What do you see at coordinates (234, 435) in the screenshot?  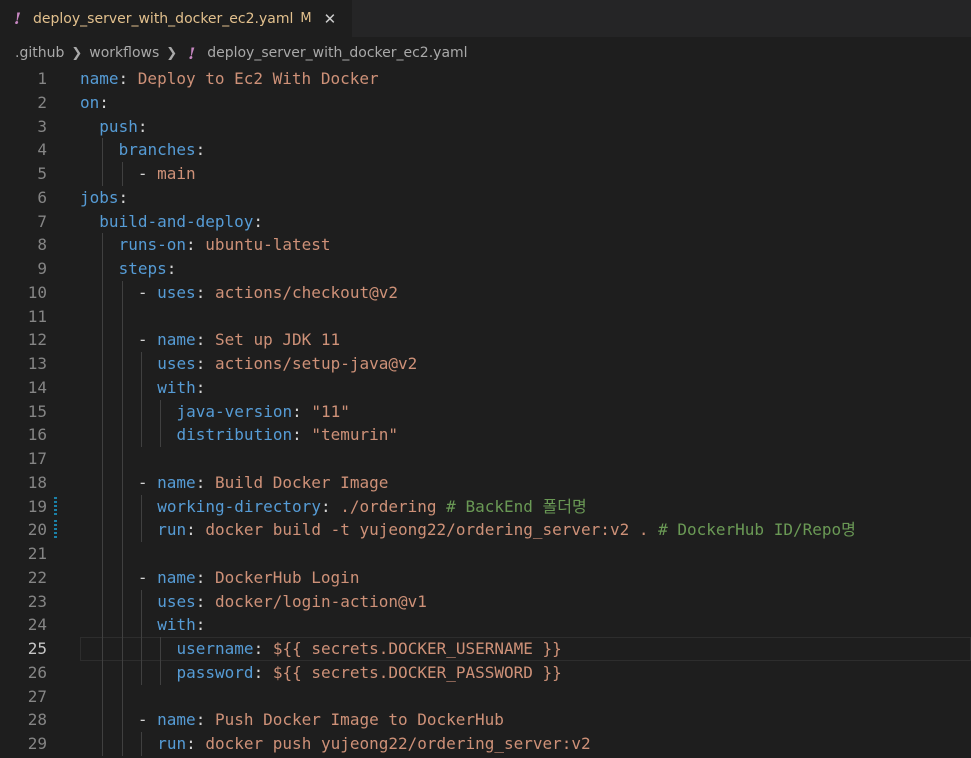 I see `yaml-key: distribution` at bounding box center [234, 435].